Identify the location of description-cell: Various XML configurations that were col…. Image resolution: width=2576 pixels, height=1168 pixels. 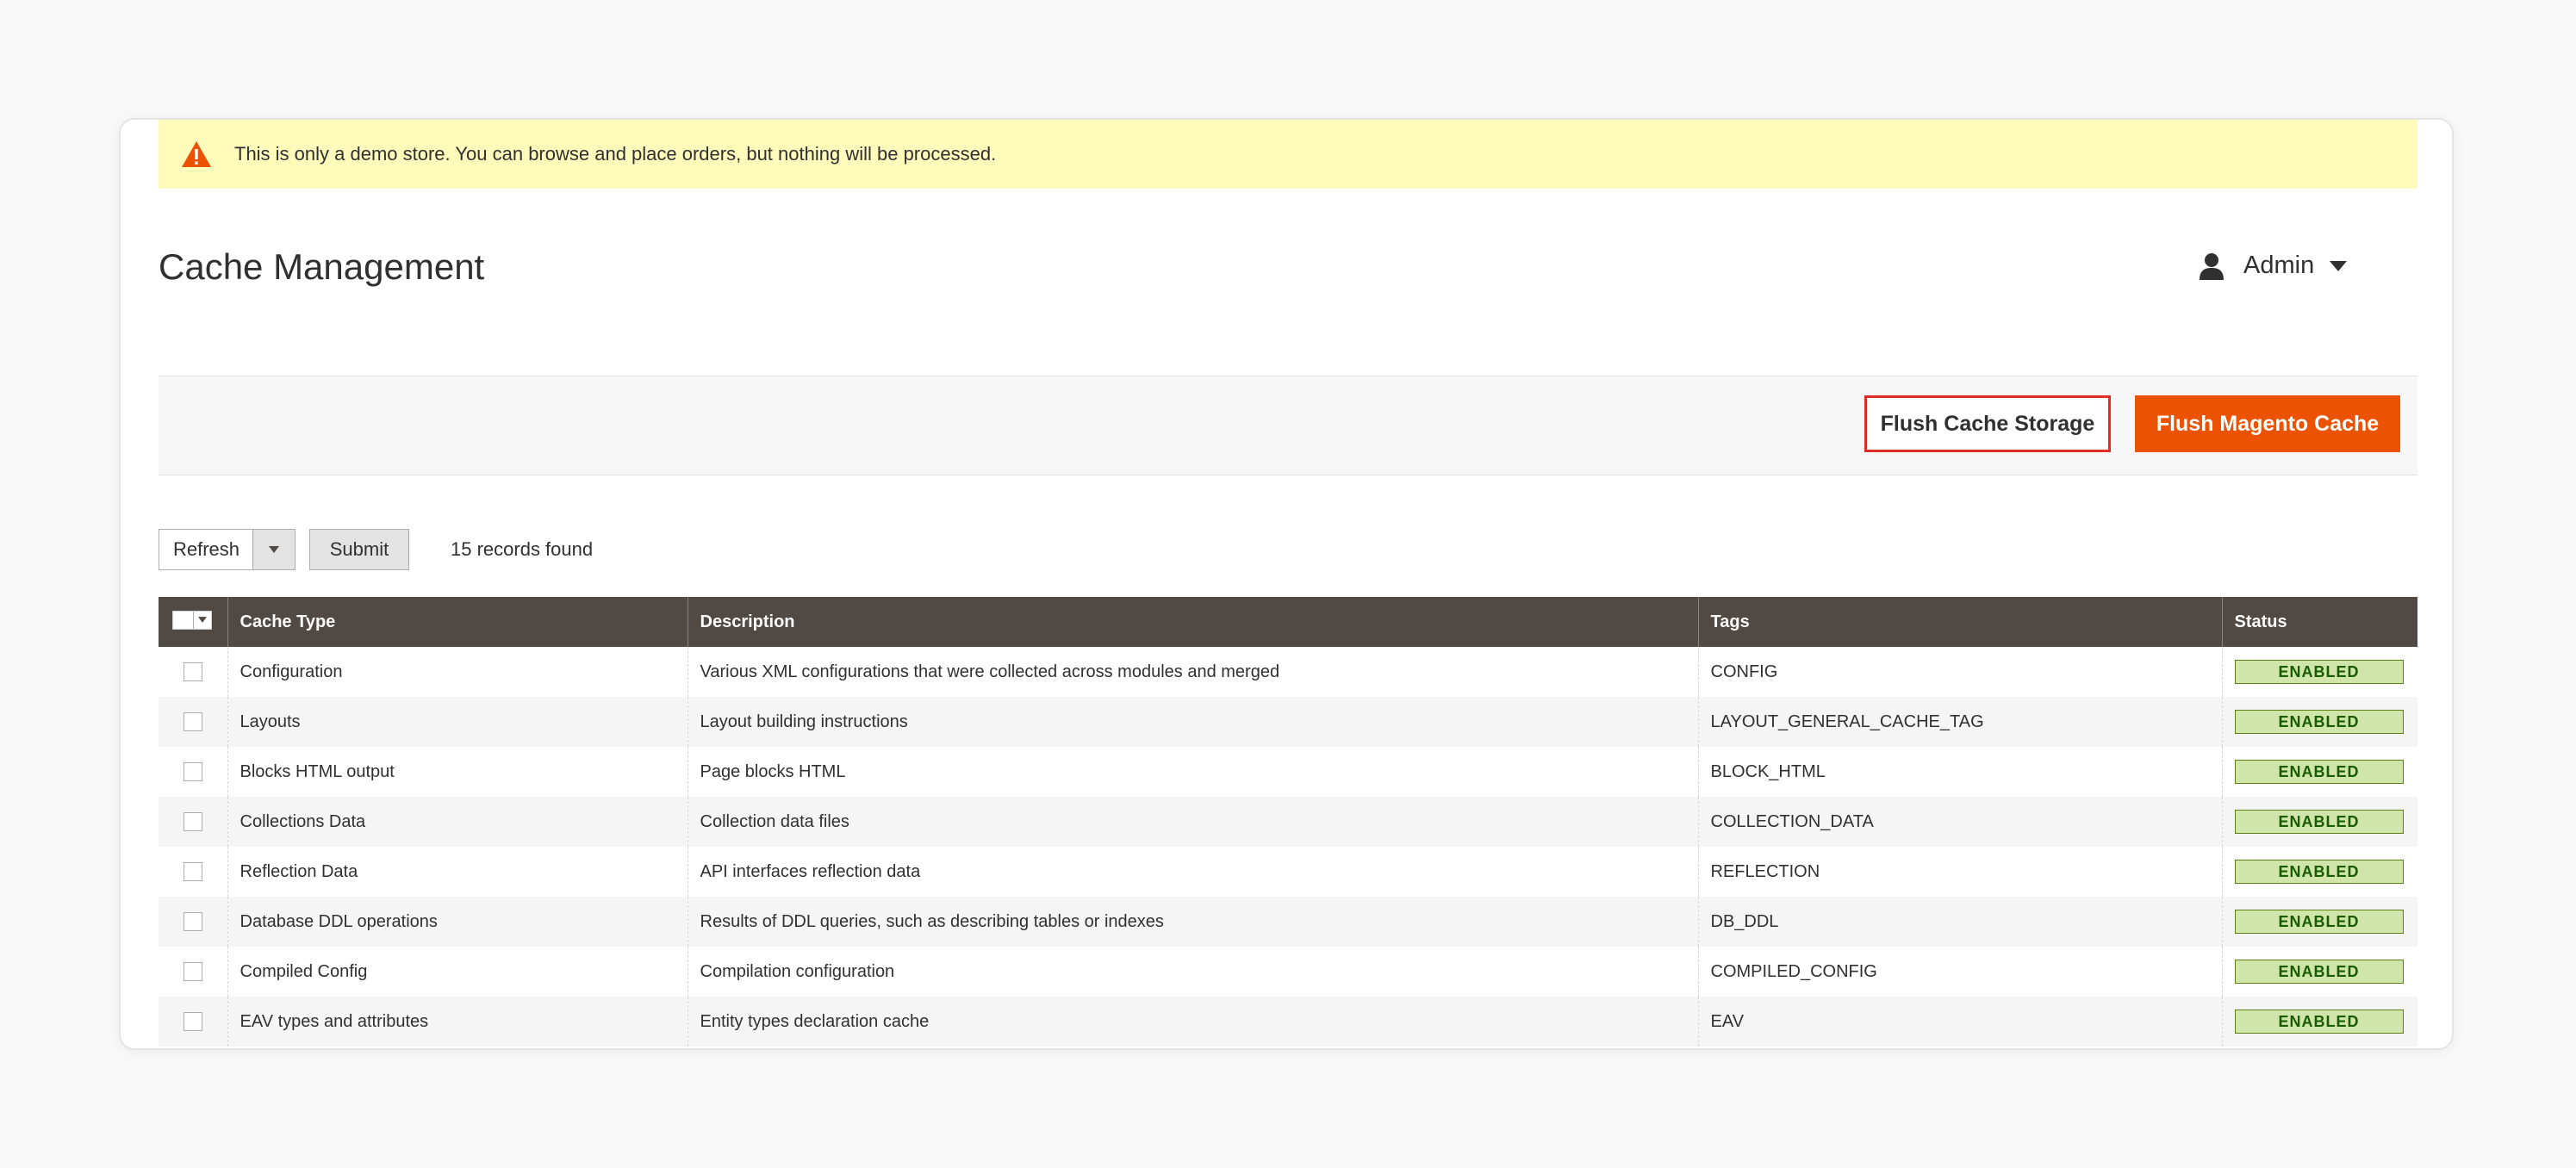
(1193, 672).